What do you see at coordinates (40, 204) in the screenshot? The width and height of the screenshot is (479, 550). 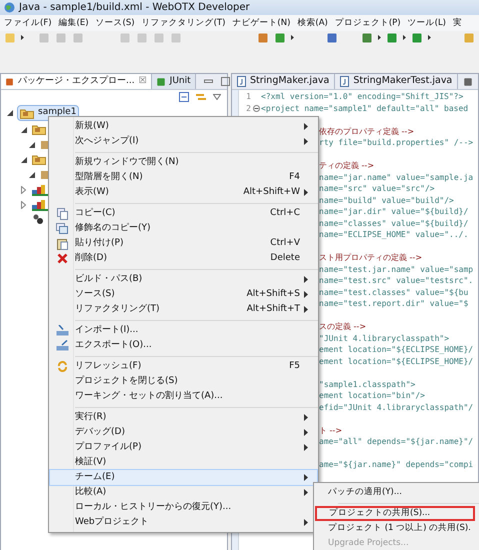 I see `library-icon` at bounding box center [40, 204].